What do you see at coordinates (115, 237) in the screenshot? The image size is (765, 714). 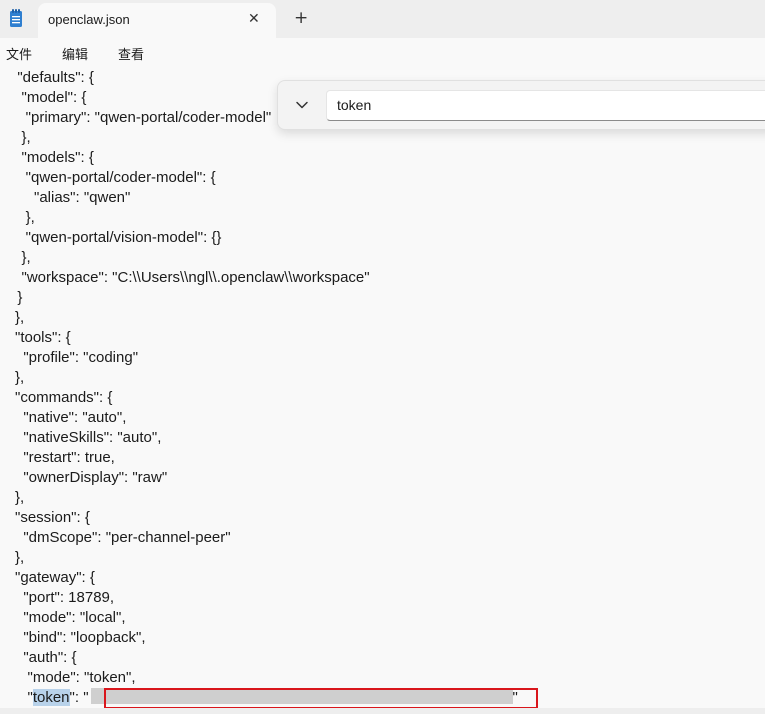 I see `code-line: "qwen-portal/vision-model": {}` at bounding box center [115, 237].